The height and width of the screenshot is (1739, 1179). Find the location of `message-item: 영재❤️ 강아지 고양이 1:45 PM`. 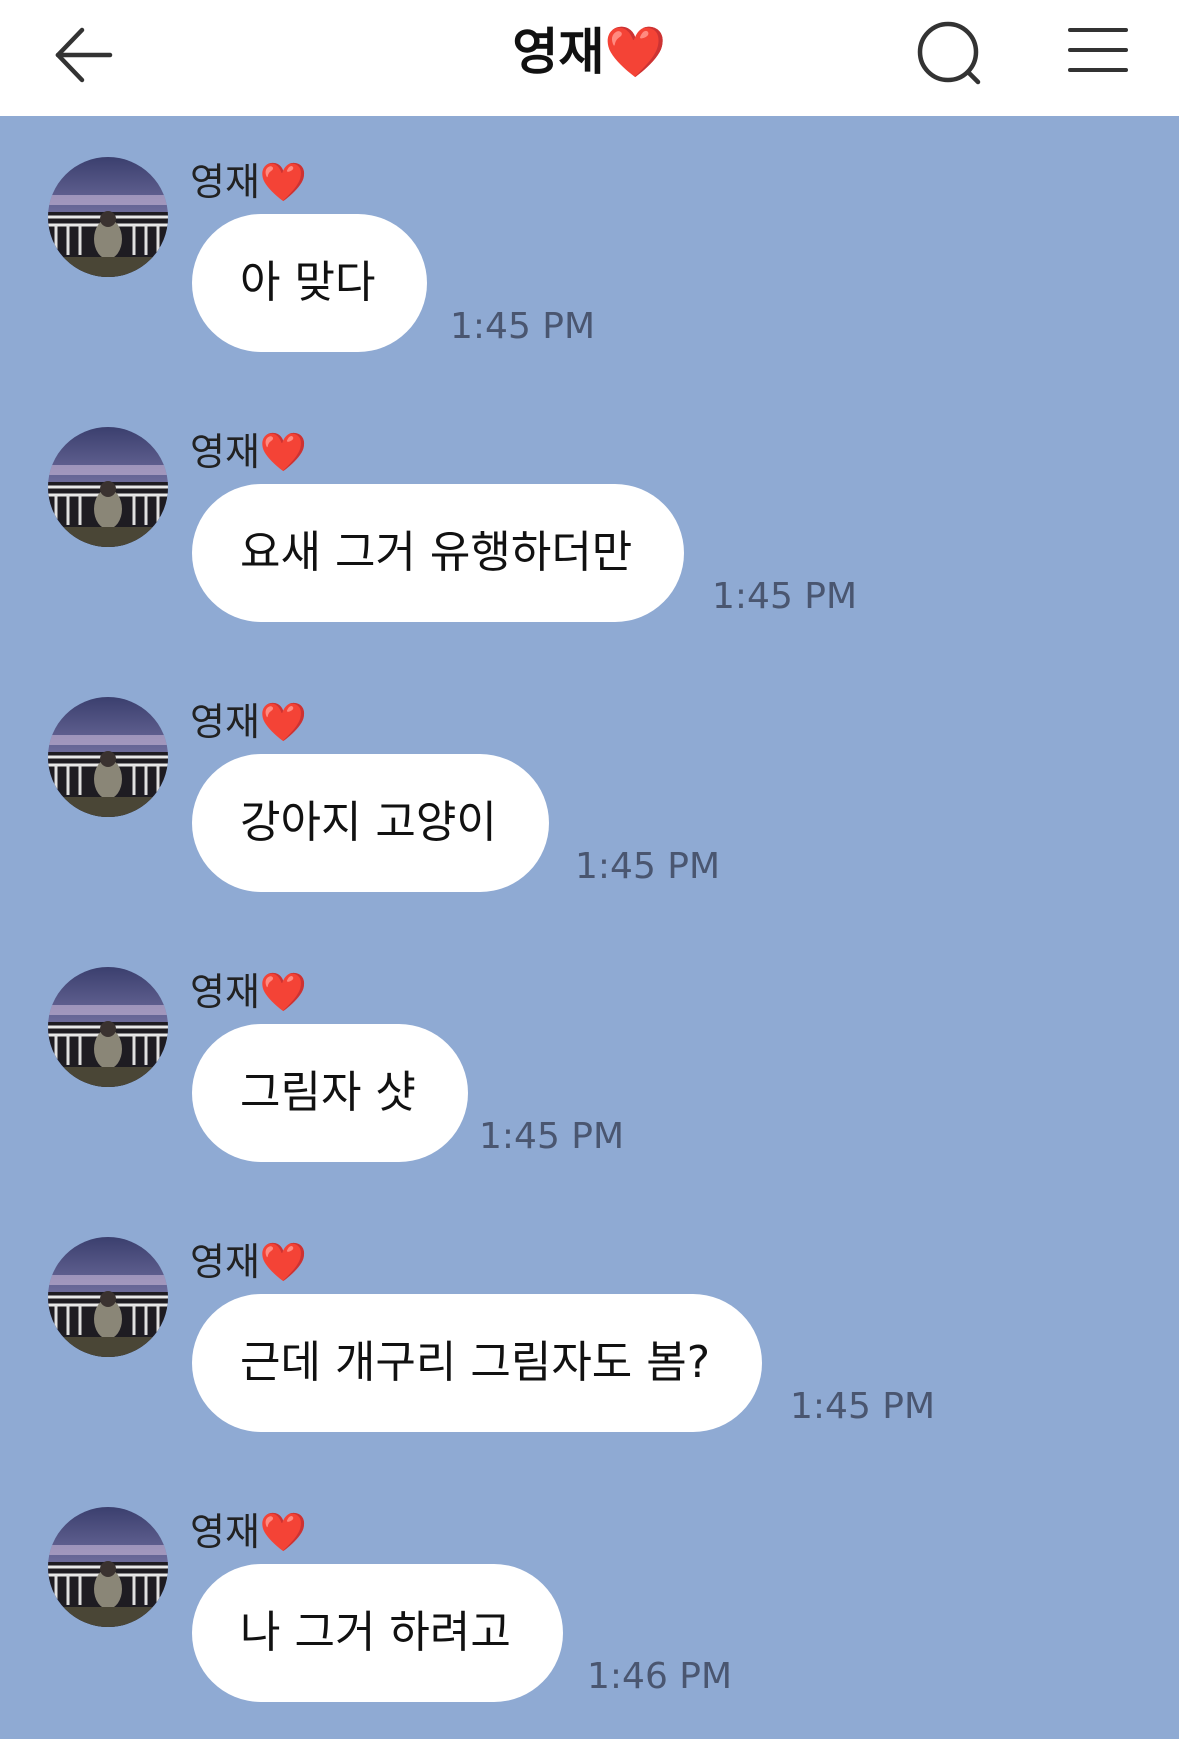

message-item: 영재❤️ 강아지 고양이 1:45 PM is located at coordinates (589, 774).